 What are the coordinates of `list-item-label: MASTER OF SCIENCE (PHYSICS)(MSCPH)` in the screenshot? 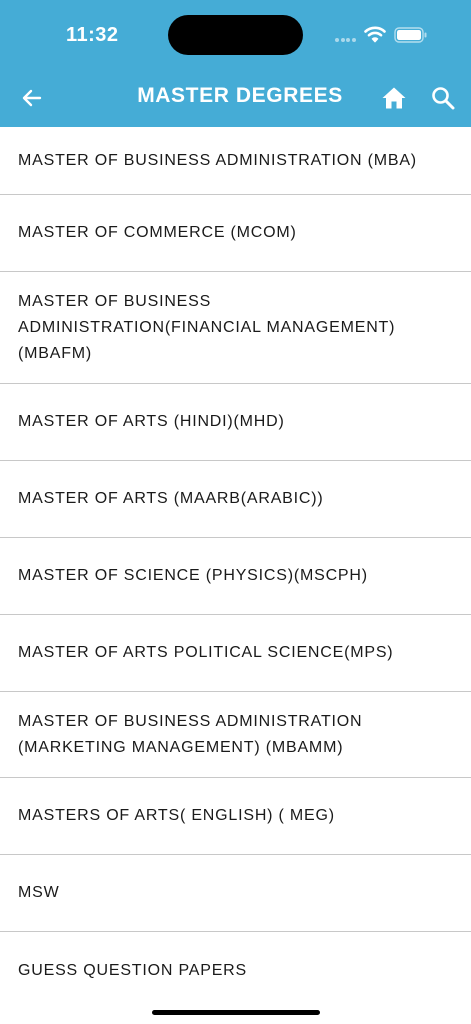 It's located at (193, 575).